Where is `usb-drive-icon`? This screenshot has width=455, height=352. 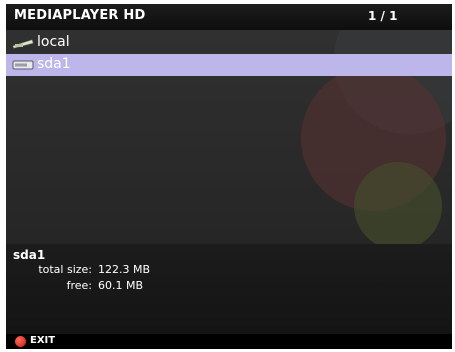 usb-drive-icon is located at coordinates (23, 65).